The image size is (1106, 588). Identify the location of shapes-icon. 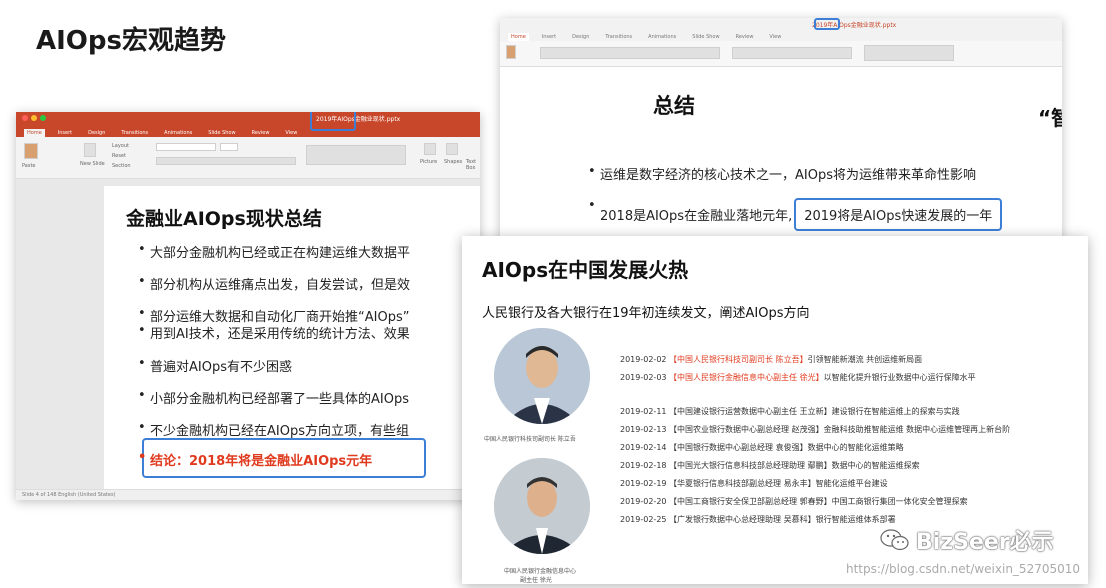
(452, 149).